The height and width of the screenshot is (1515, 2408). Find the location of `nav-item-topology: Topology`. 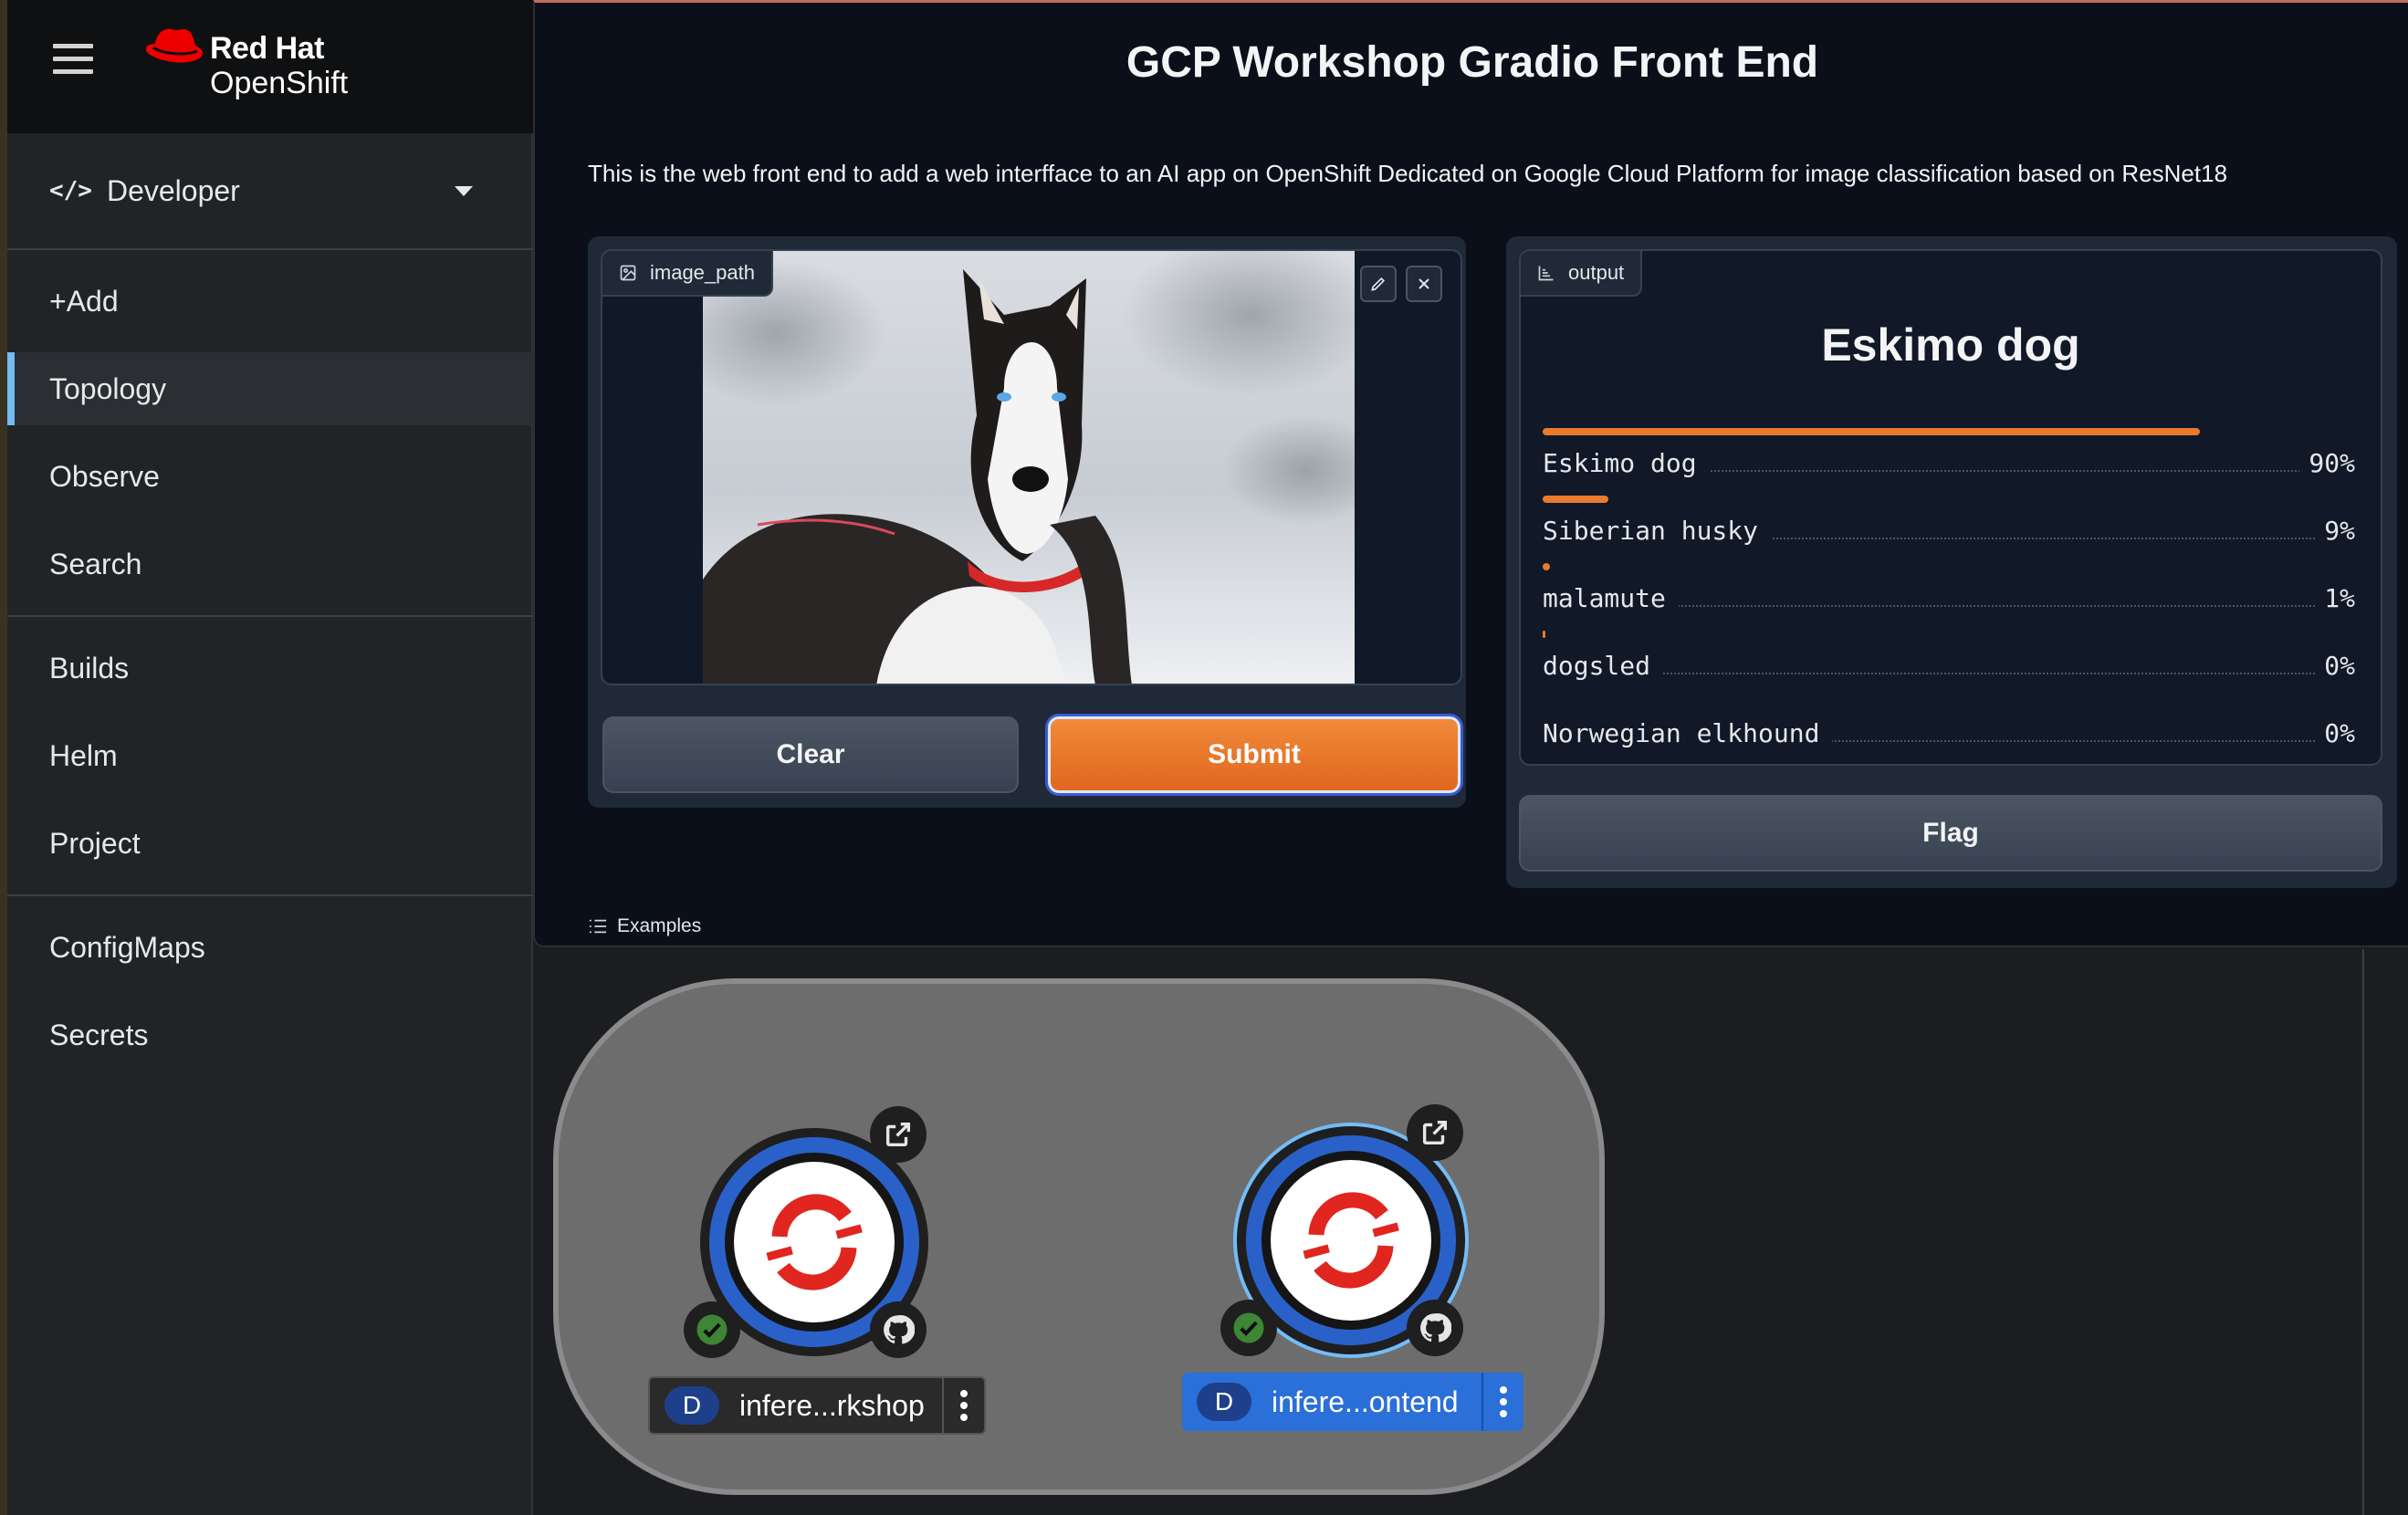

nav-item-topology: Topology is located at coordinates (270, 388).